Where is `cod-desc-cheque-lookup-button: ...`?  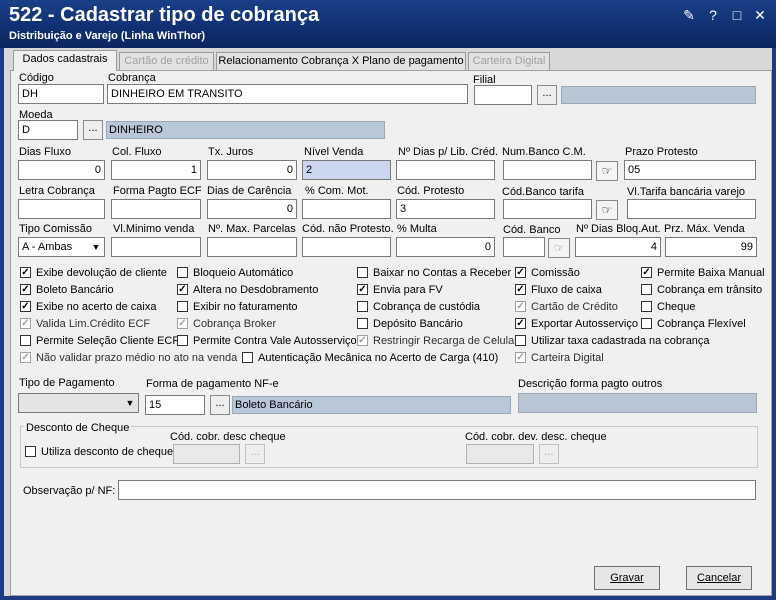
cod-desc-cheque-lookup-button: ... is located at coordinates (255, 454).